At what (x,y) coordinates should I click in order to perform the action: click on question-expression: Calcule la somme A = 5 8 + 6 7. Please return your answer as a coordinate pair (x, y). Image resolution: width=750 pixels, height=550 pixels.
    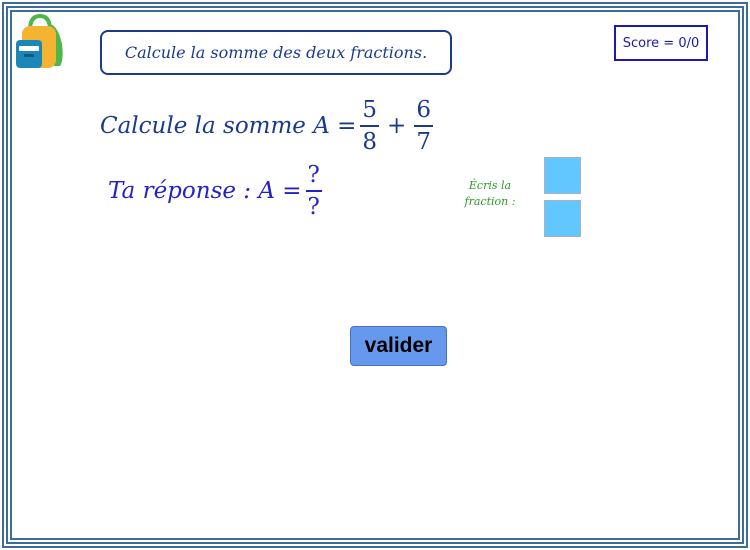
    Looking at the image, I should click on (268, 126).